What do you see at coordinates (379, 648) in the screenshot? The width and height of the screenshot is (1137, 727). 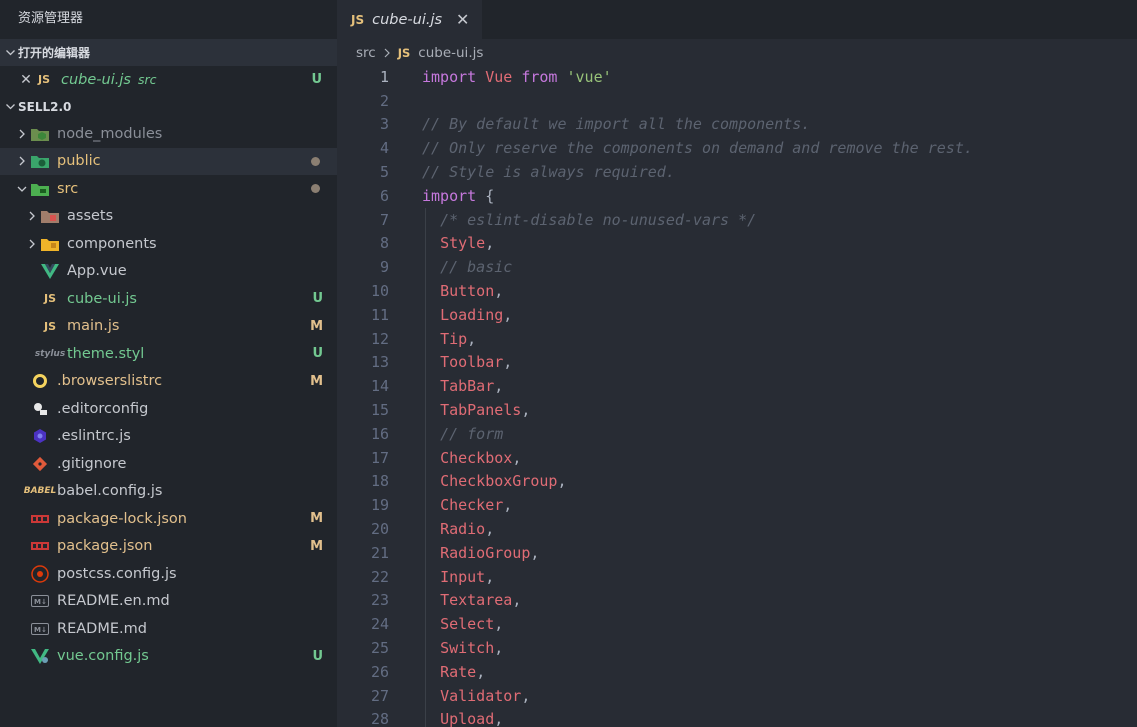 I see `line-number: 25` at bounding box center [379, 648].